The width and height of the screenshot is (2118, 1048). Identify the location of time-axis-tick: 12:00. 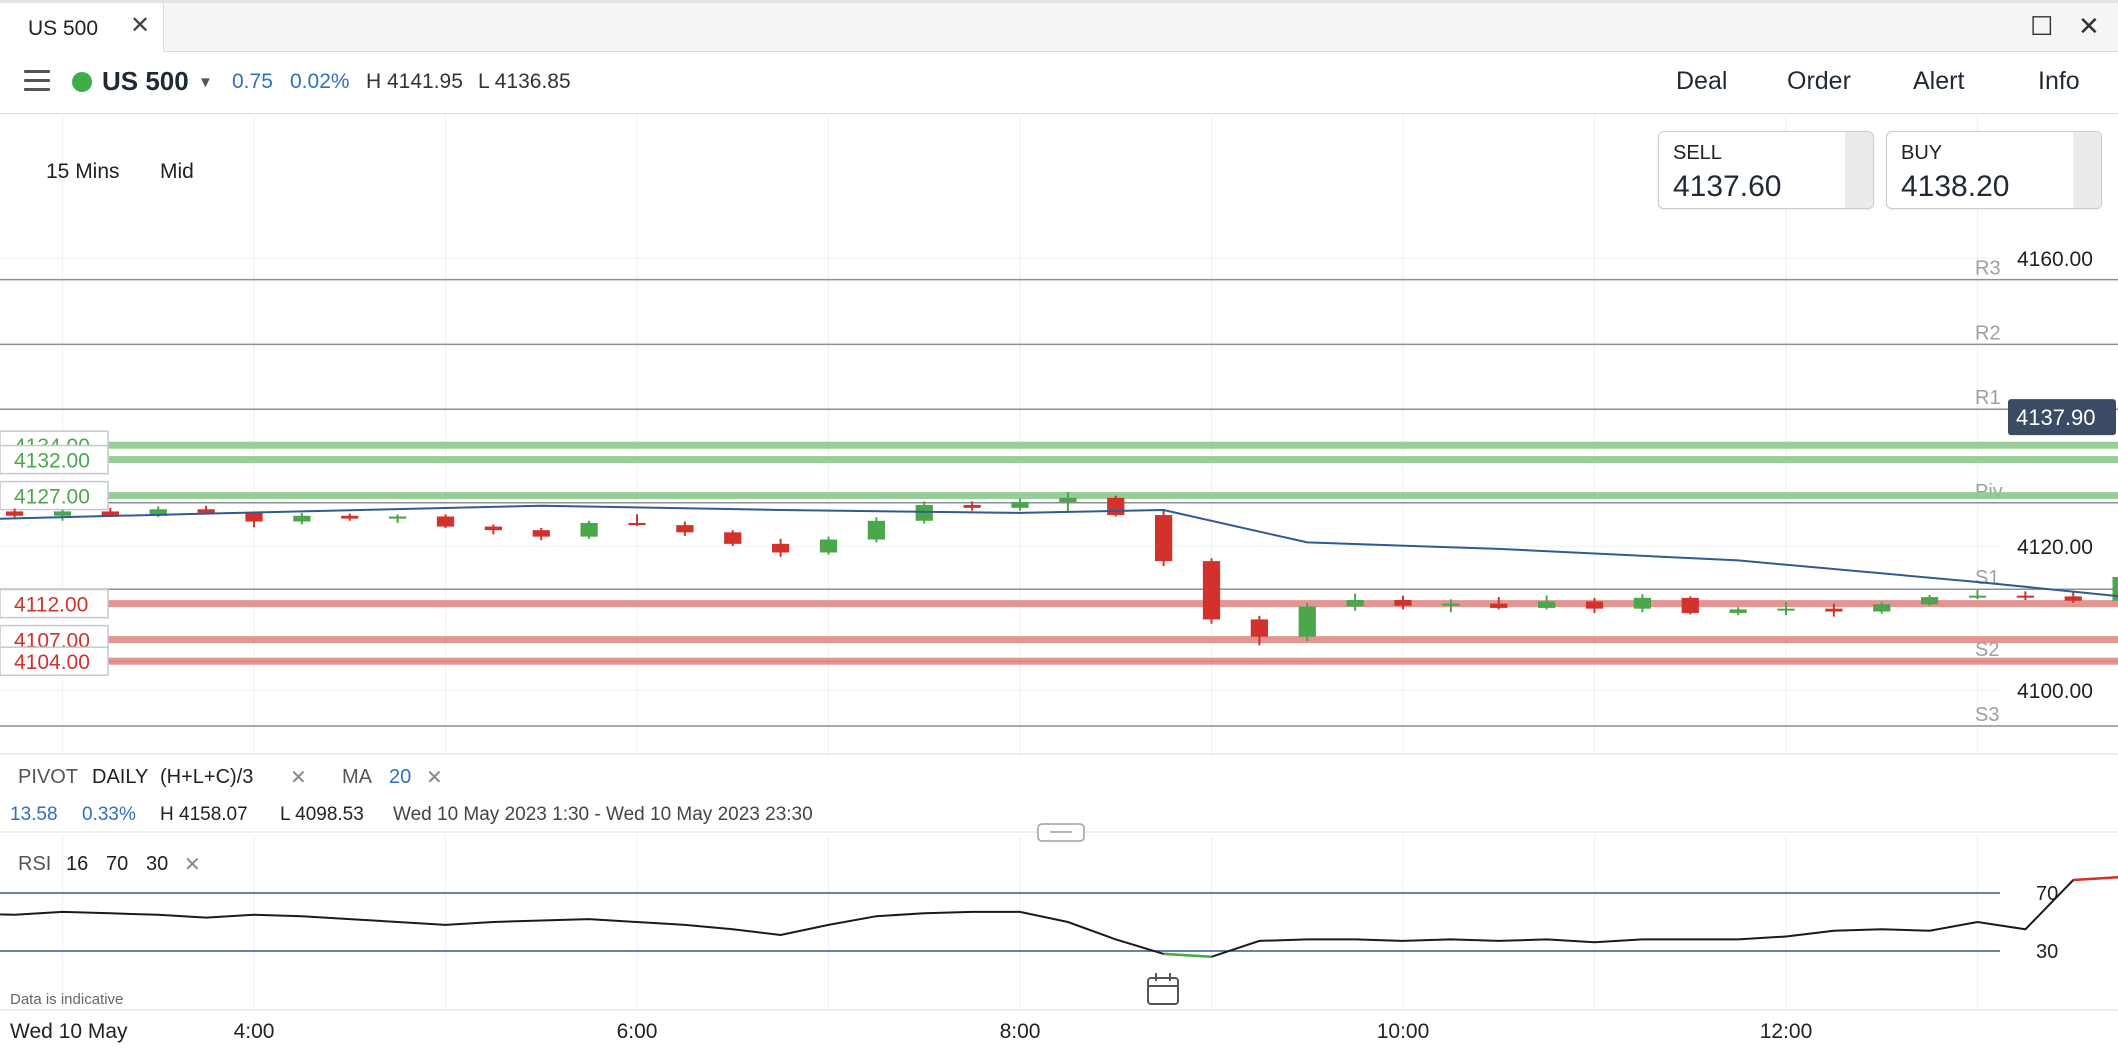
(1786, 1031).